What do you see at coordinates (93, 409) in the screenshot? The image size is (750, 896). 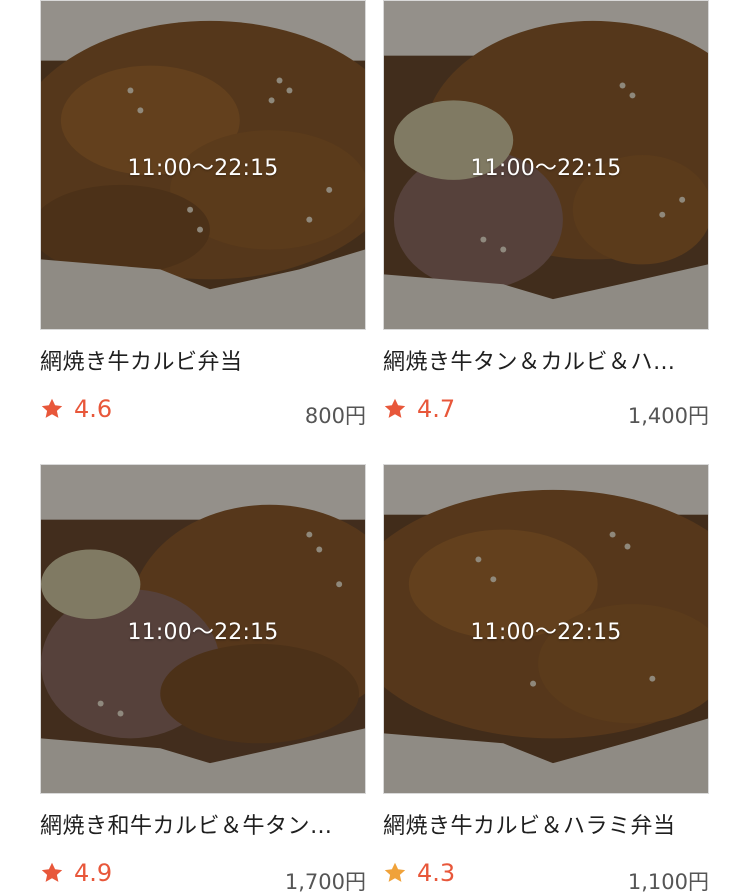 I see `rating-value: 4.6` at bounding box center [93, 409].